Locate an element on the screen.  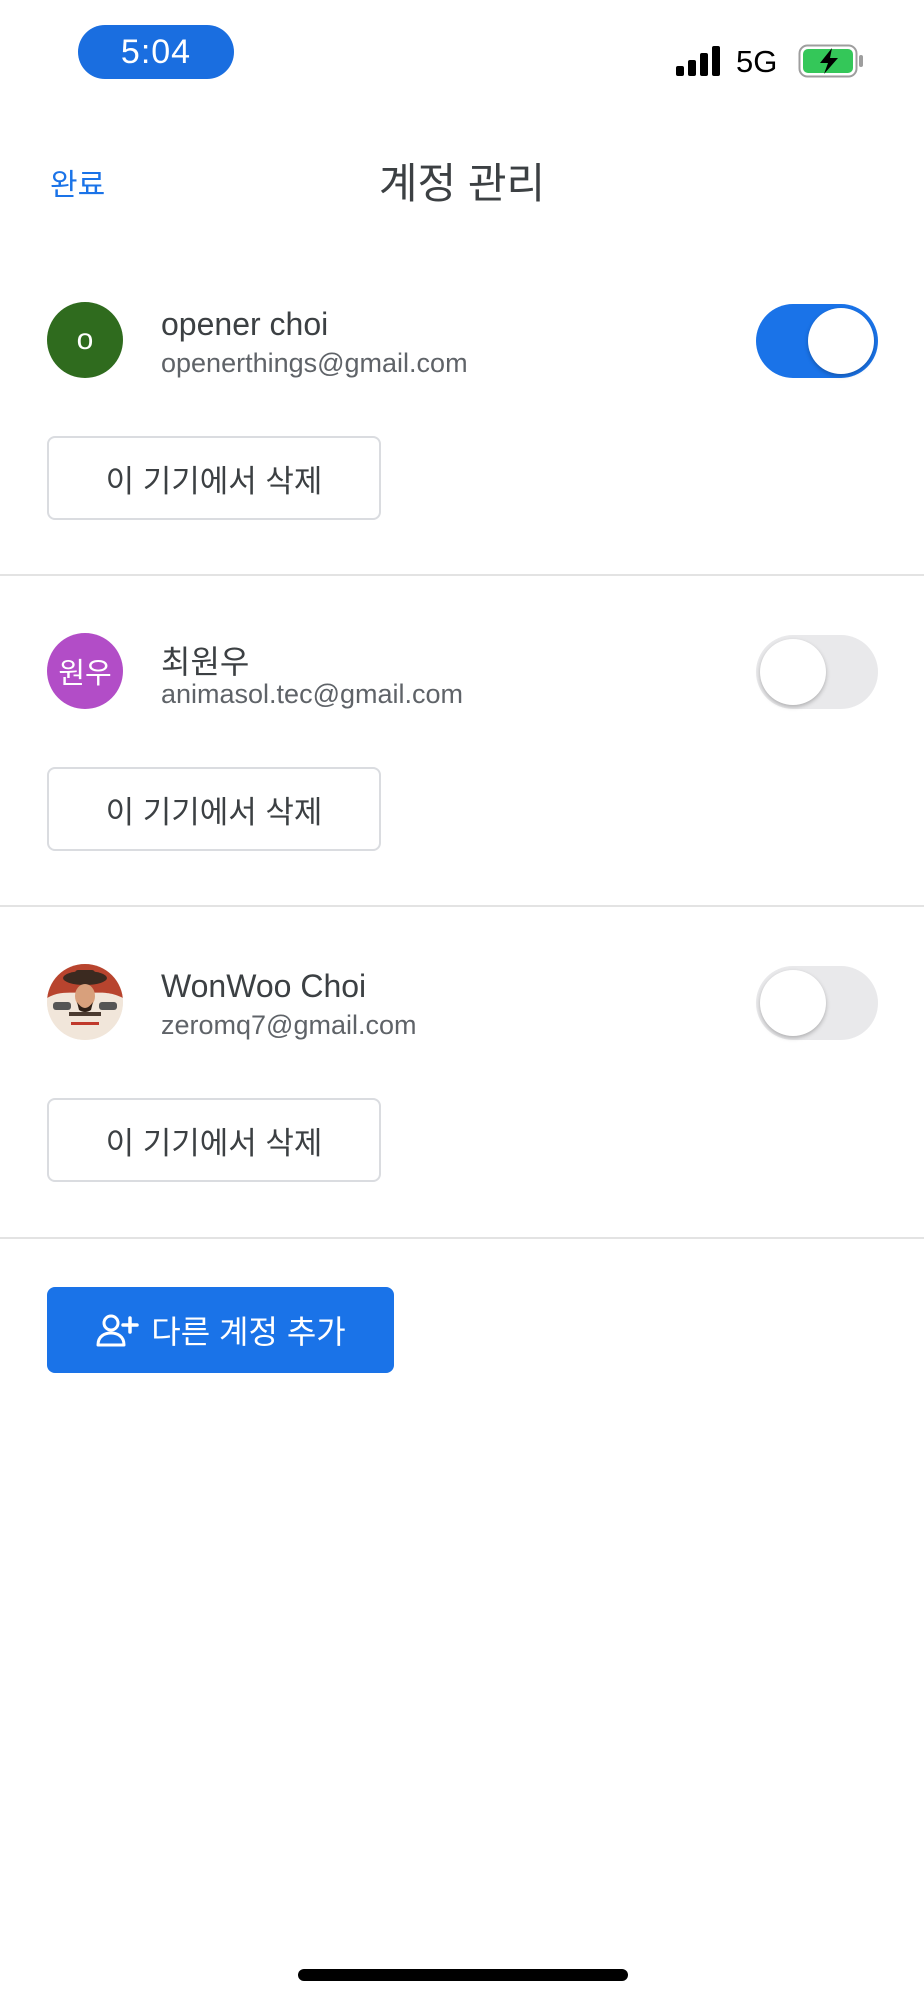
avatar-initial: o is located at coordinates (85, 339).